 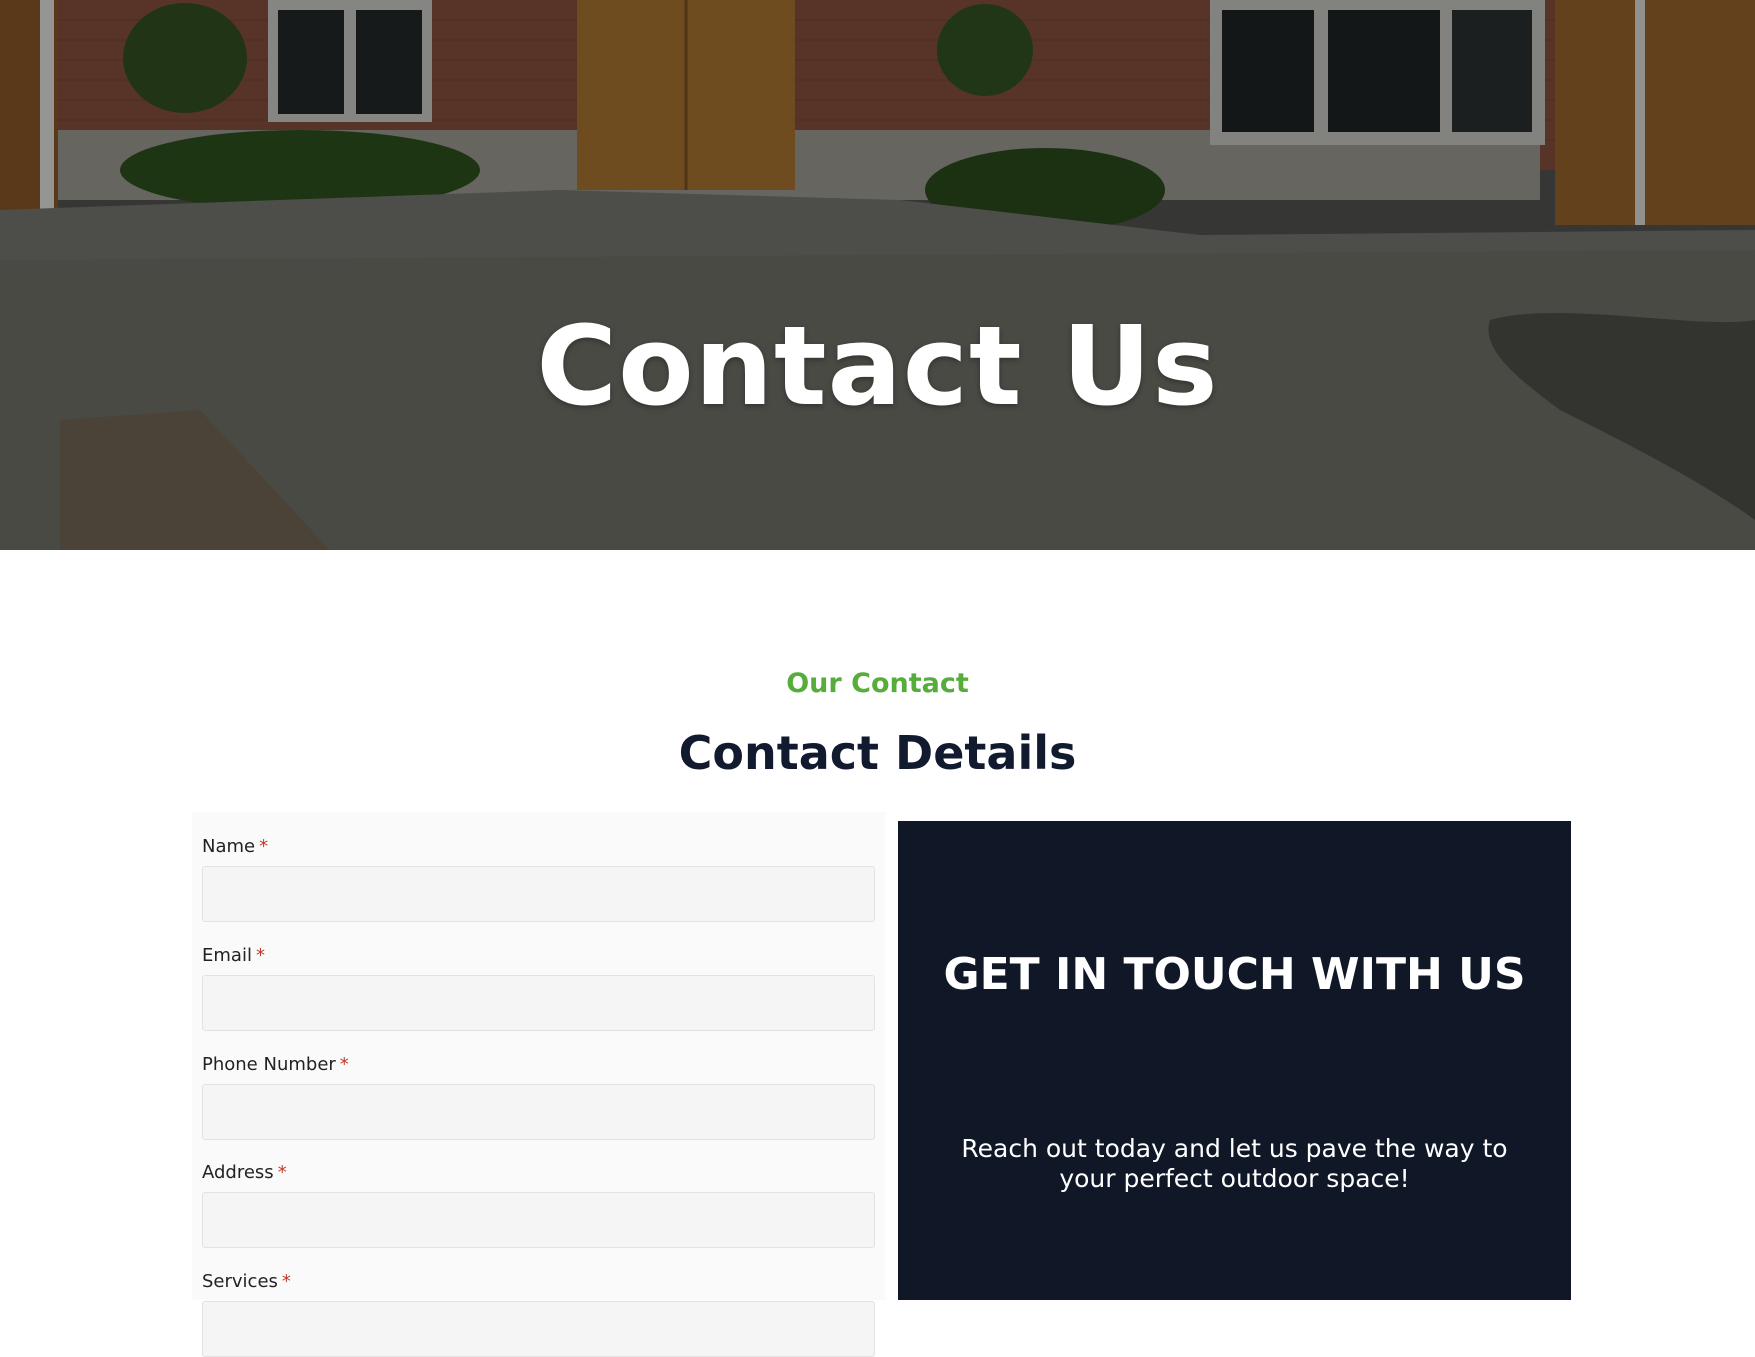 I want to click on services-input, so click(x=538, y=1329).